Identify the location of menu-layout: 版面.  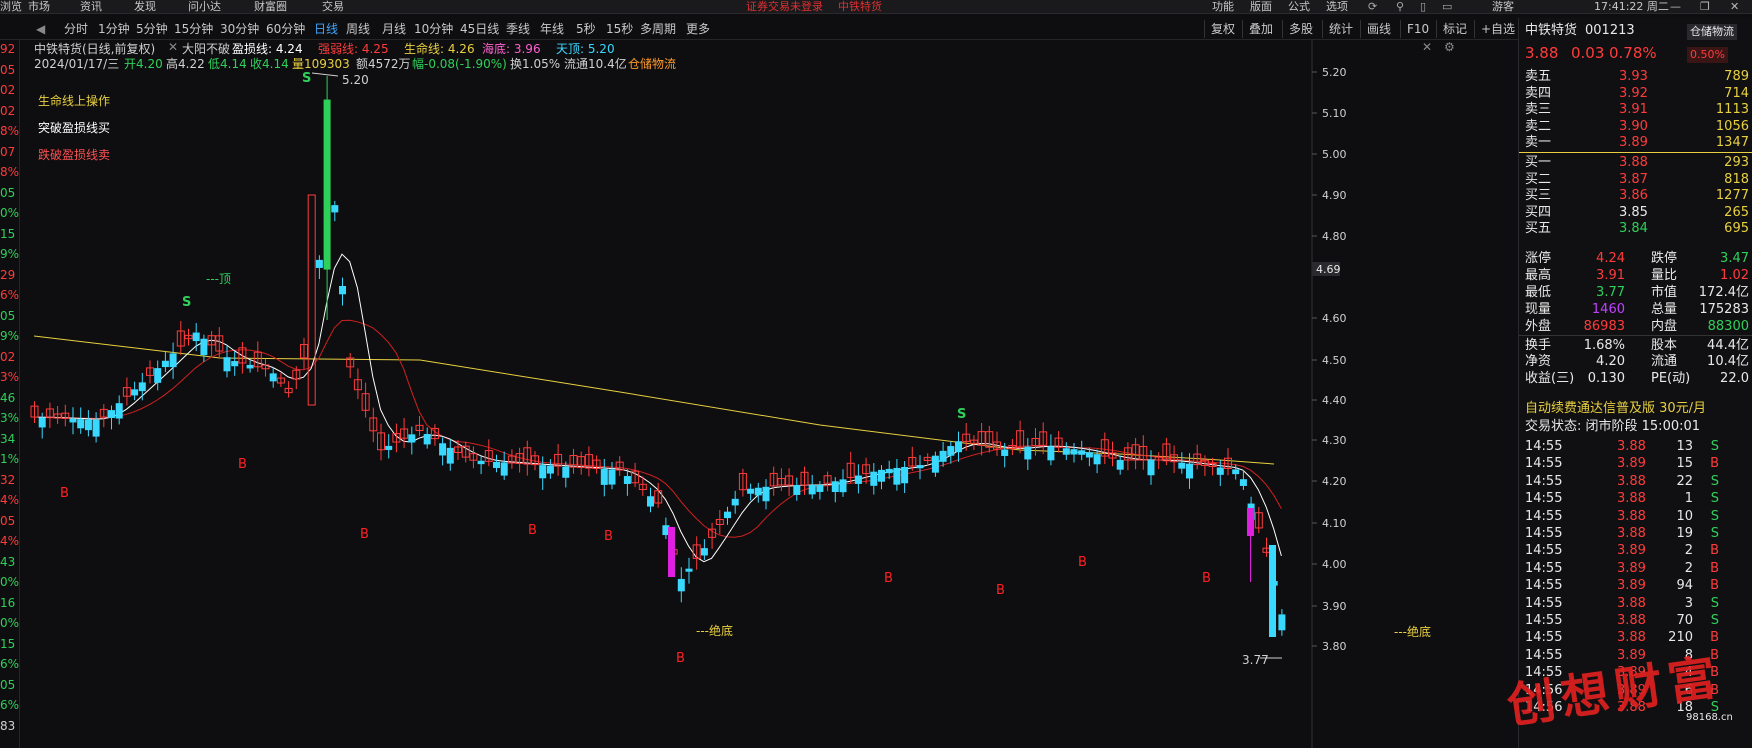
(1261, 6).